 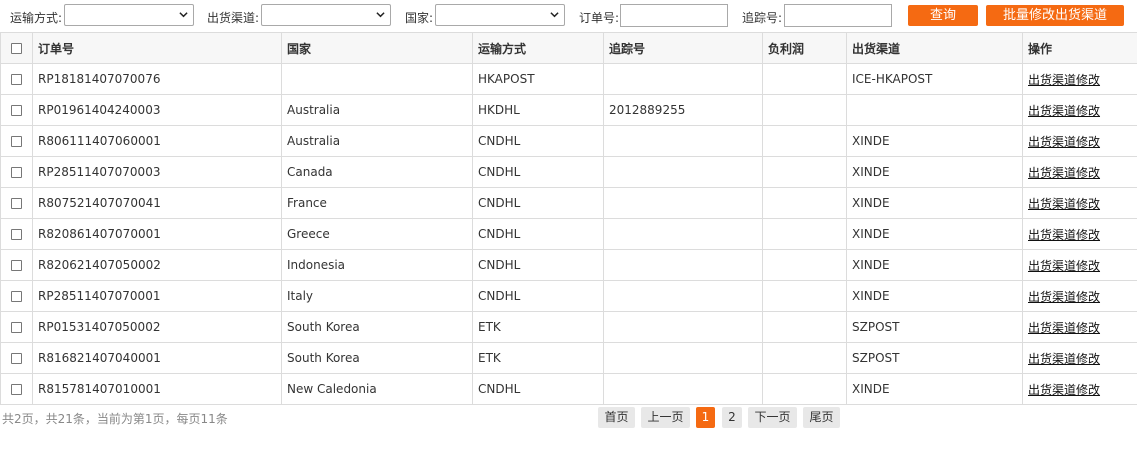 What do you see at coordinates (377, 234) in the screenshot?
I see `country-cell: Greece` at bounding box center [377, 234].